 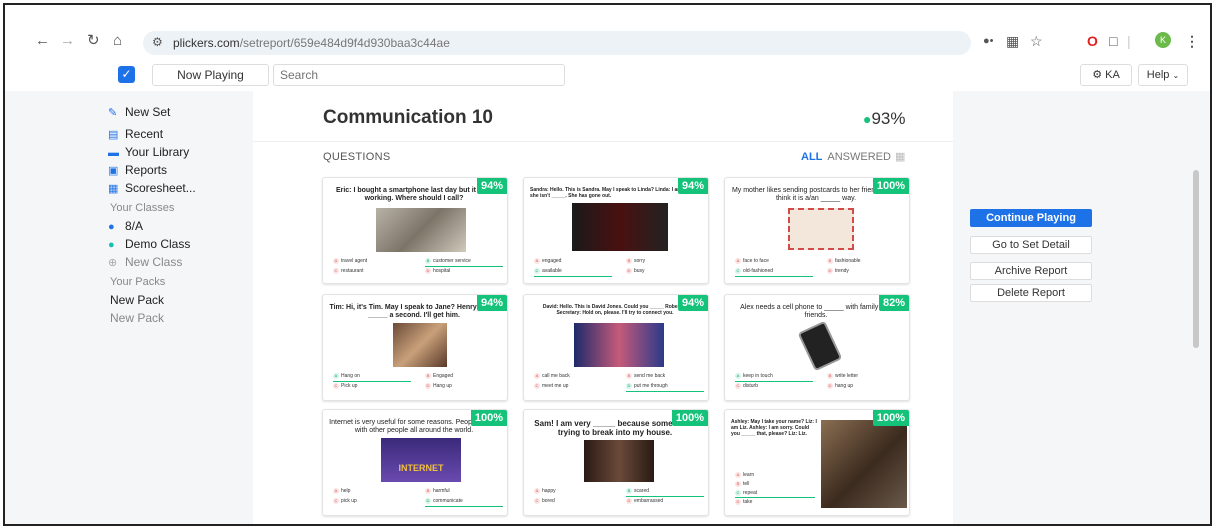 What do you see at coordinates (638, 491) in the screenshot?
I see `choice-b: Bscared` at bounding box center [638, 491].